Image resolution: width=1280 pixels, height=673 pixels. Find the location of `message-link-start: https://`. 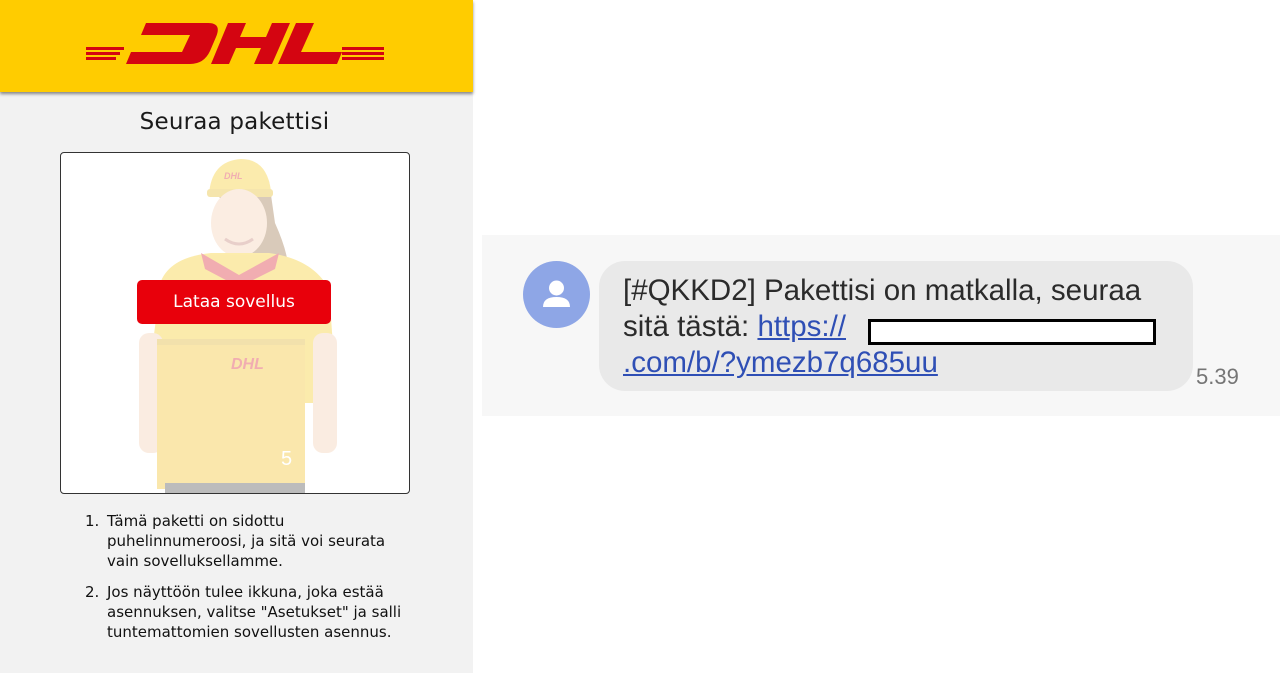

message-link-start: https:// is located at coordinates (801, 326).